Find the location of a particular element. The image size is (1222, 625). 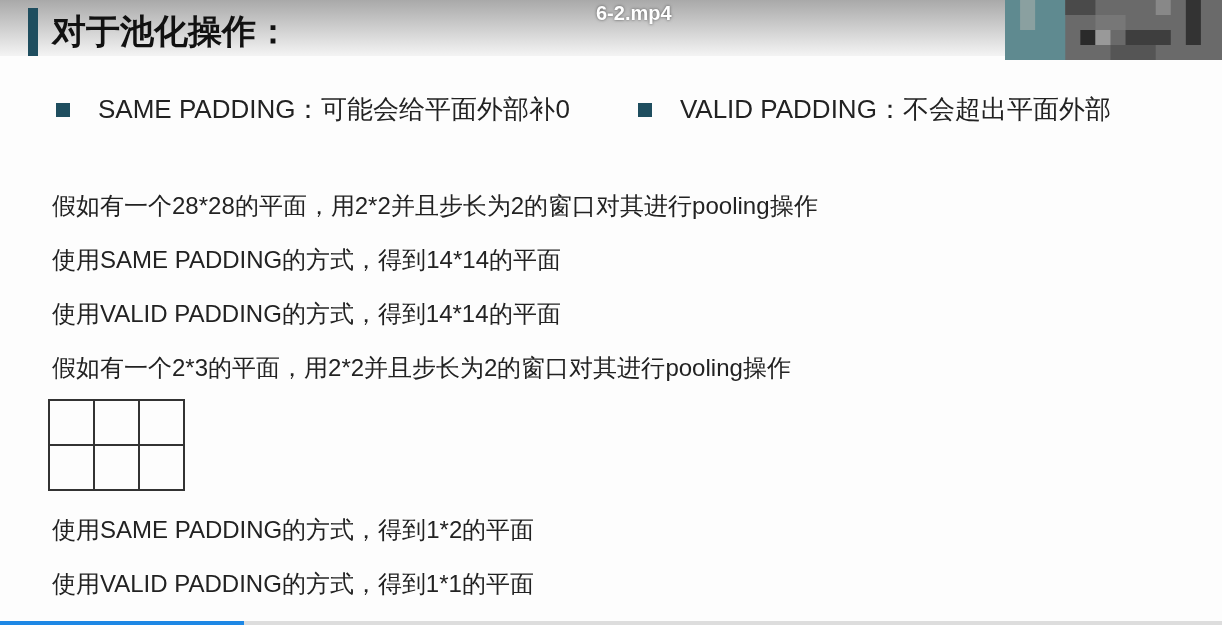

slide-text: 使用VALID PADDING的方式，得到14*14的平面 is located at coordinates (307, 314).